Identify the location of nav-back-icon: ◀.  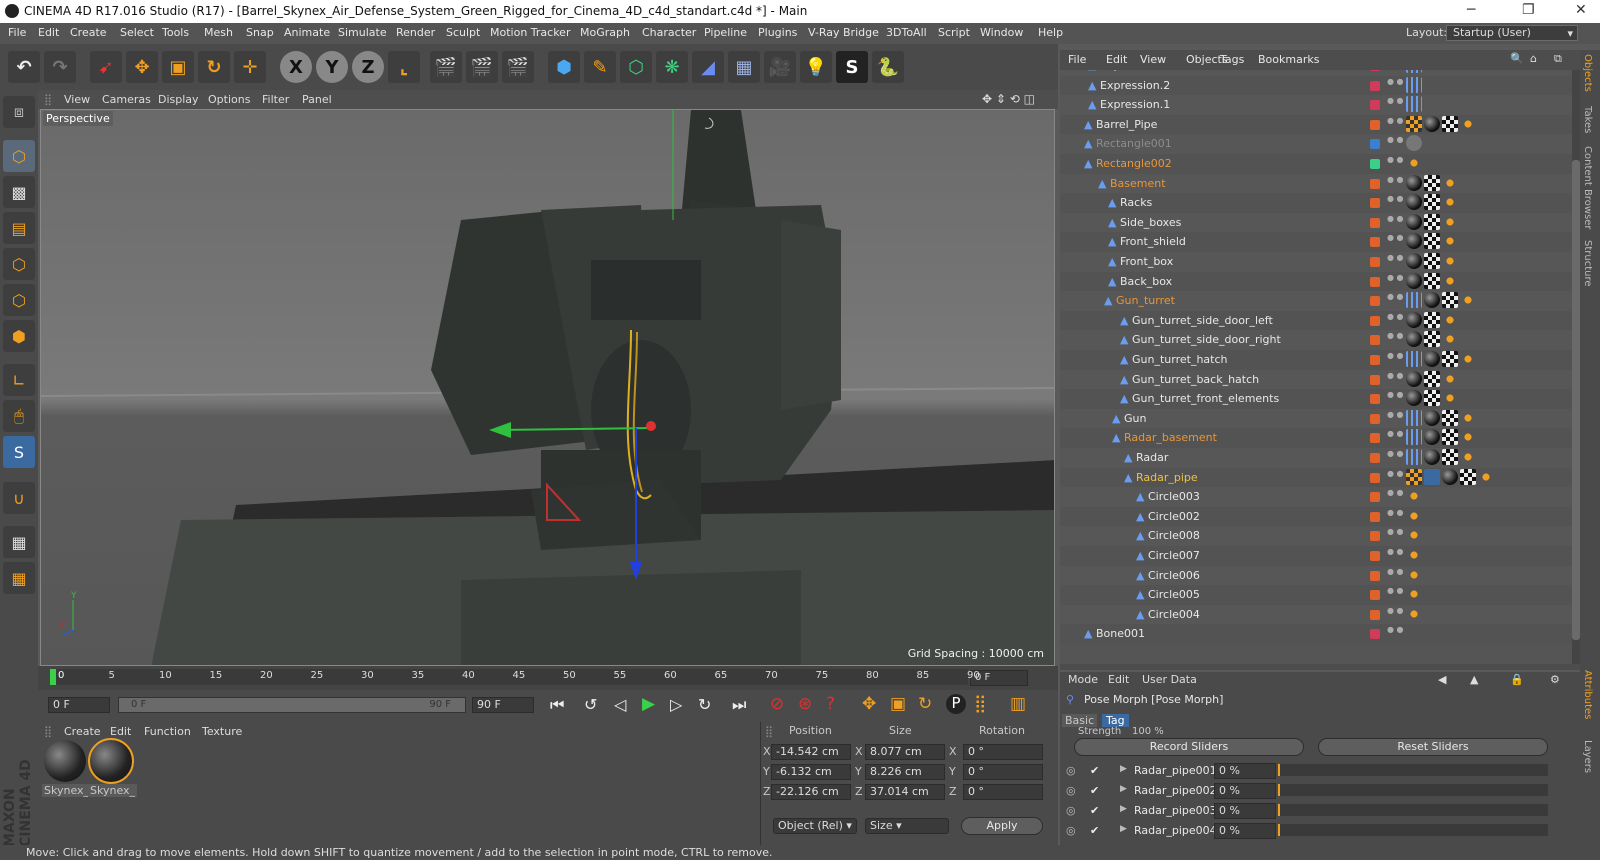
(1442, 679).